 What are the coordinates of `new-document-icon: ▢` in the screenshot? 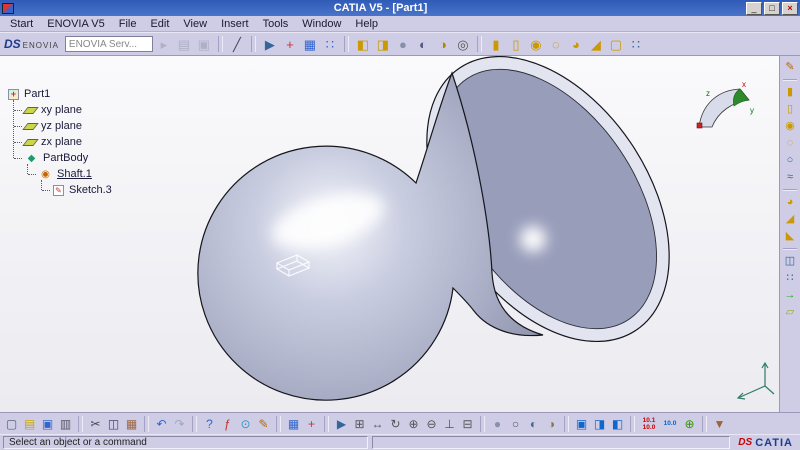 It's located at (11, 423).